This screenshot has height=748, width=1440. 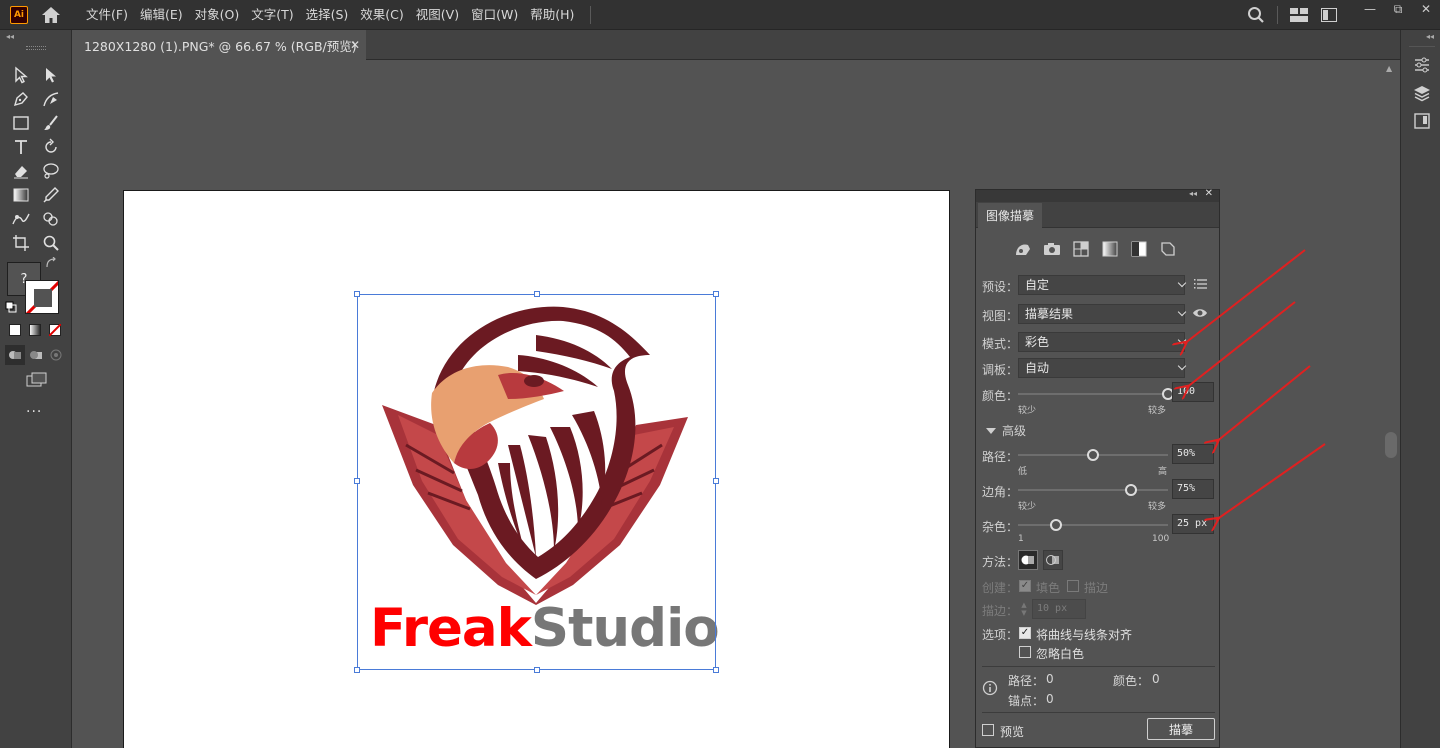 I want to click on paths-slider-knob, so click(x=1093, y=455).